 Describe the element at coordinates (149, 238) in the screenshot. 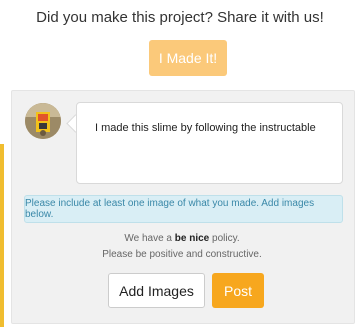

I see `policy-prefix: We have a` at that location.